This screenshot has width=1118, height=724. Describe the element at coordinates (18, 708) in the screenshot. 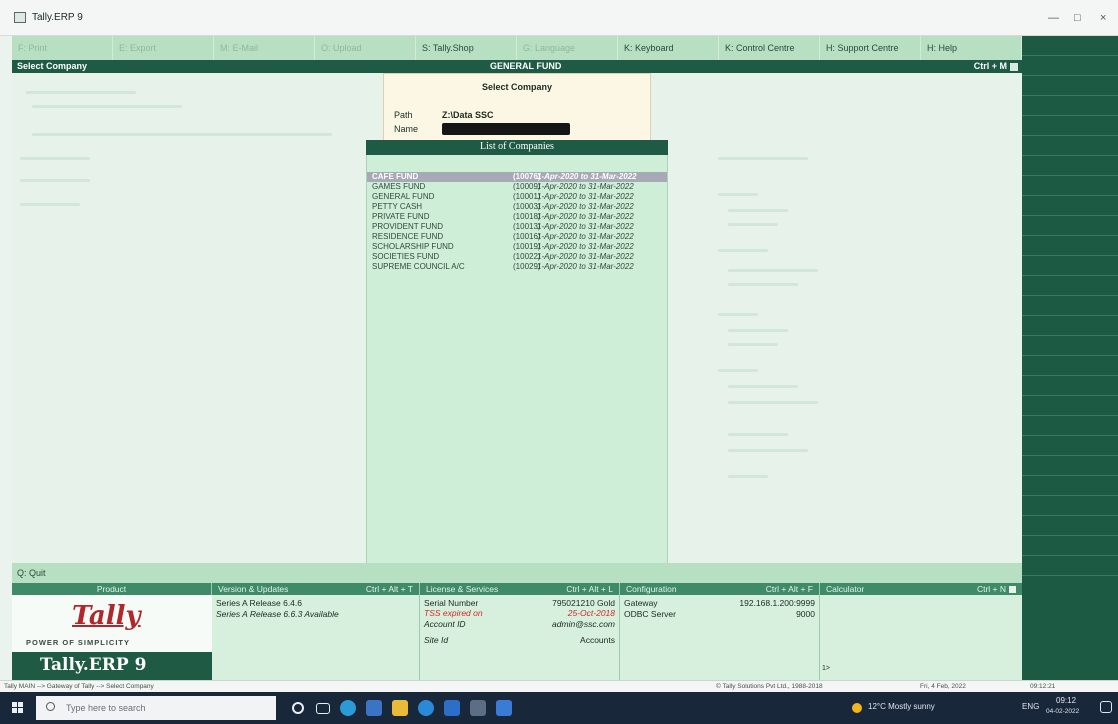

I see `windows-start-icon` at that location.